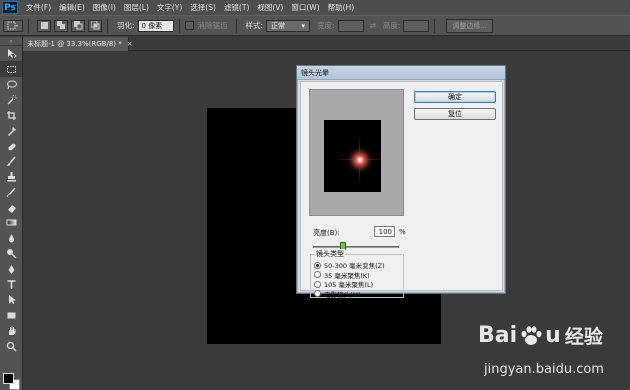  I want to click on foreground-color-swatch, so click(8, 378).